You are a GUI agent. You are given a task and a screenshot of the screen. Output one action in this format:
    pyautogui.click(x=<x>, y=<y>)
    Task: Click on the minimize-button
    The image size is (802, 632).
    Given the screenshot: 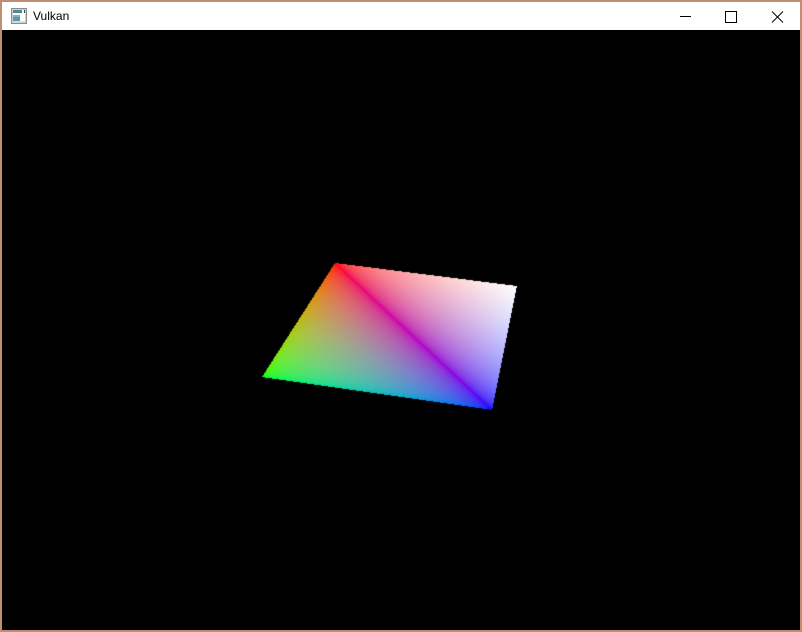 What is the action you would take?
    pyautogui.click(x=685, y=16)
    